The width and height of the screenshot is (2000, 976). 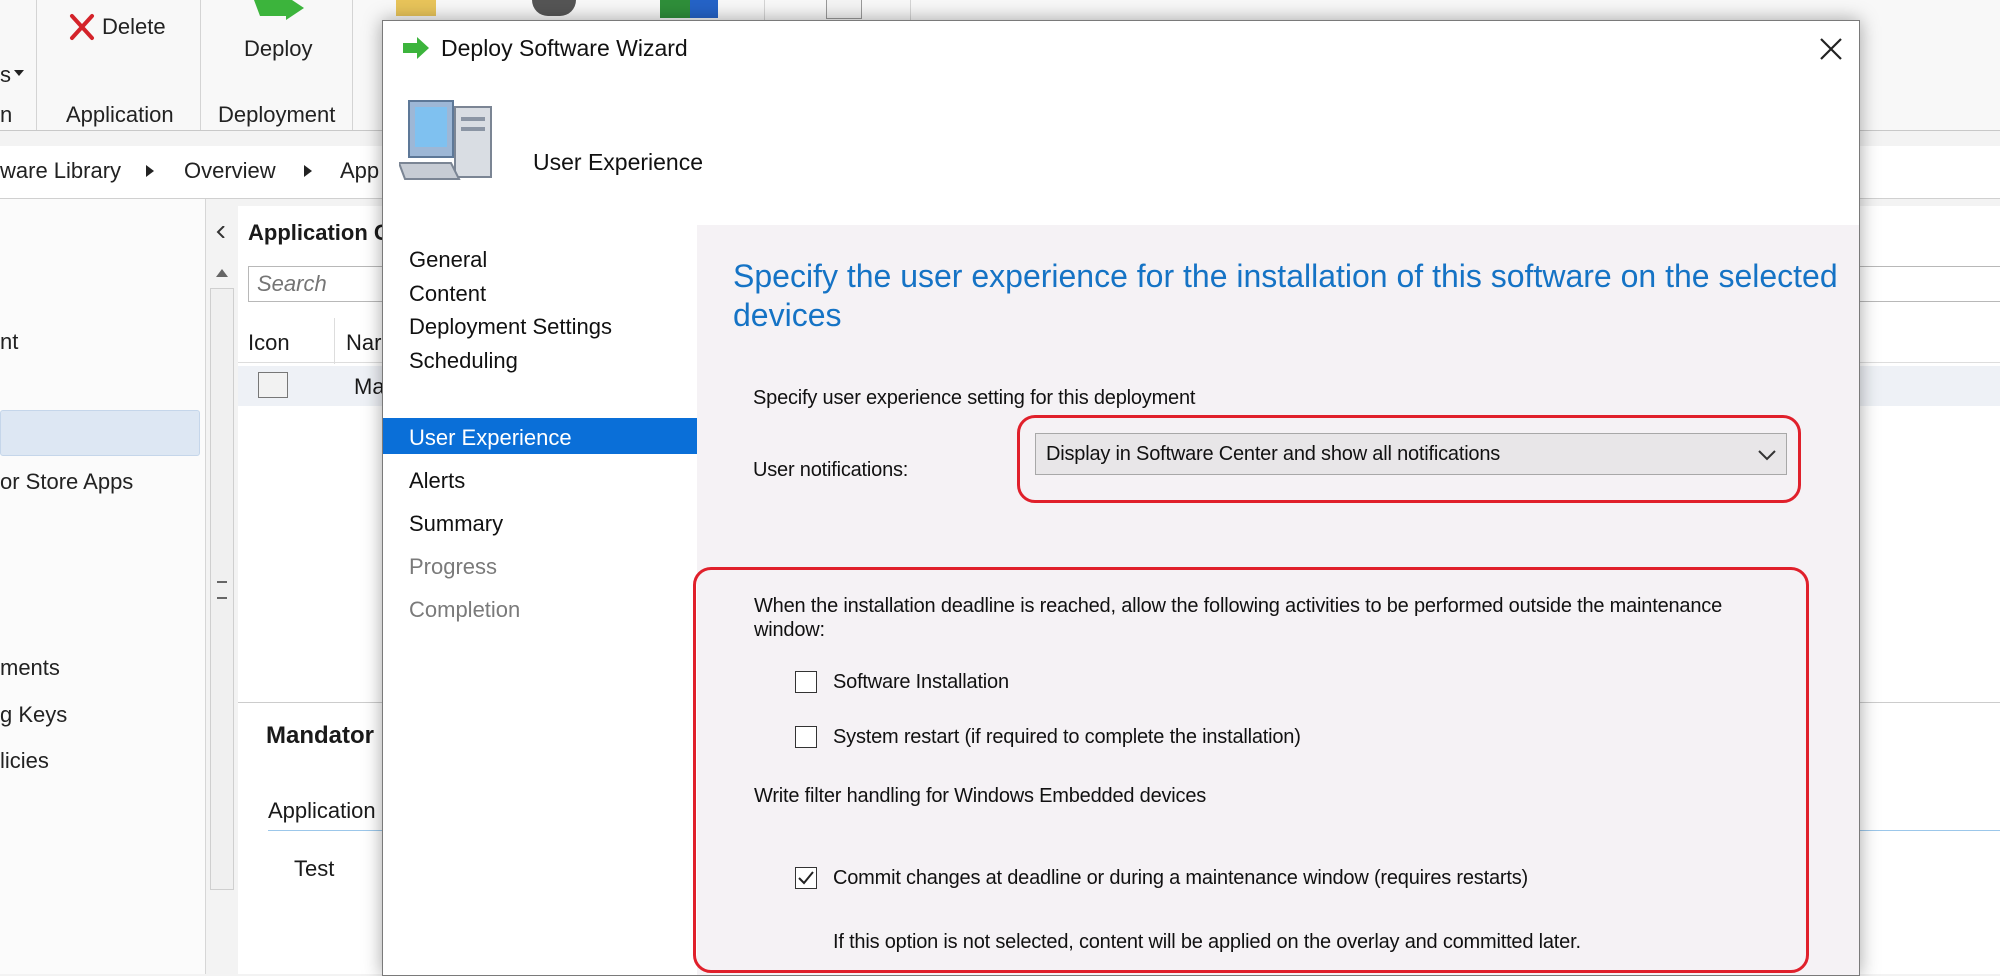 I want to click on column-header-icon: Icon, so click(x=269, y=343).